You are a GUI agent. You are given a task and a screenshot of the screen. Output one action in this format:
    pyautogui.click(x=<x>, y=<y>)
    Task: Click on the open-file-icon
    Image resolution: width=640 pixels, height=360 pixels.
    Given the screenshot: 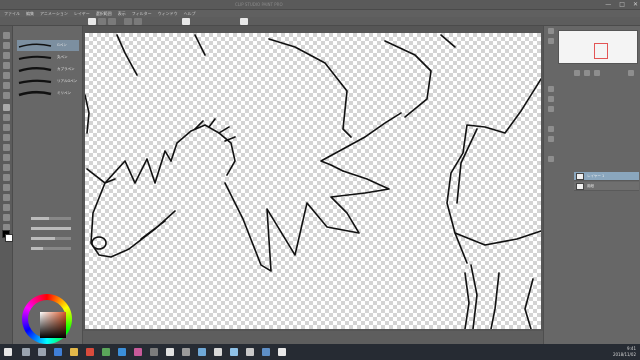 What is the action you would take?
    pyautogui.click(x=102, y=21)
    